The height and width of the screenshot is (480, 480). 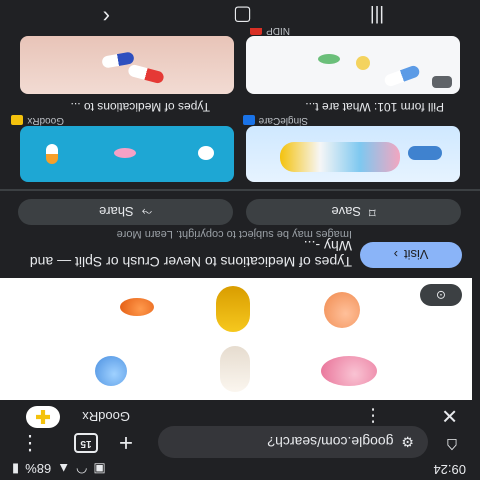 I want to click on related-card-goodrx, so click(x=353, y=154).